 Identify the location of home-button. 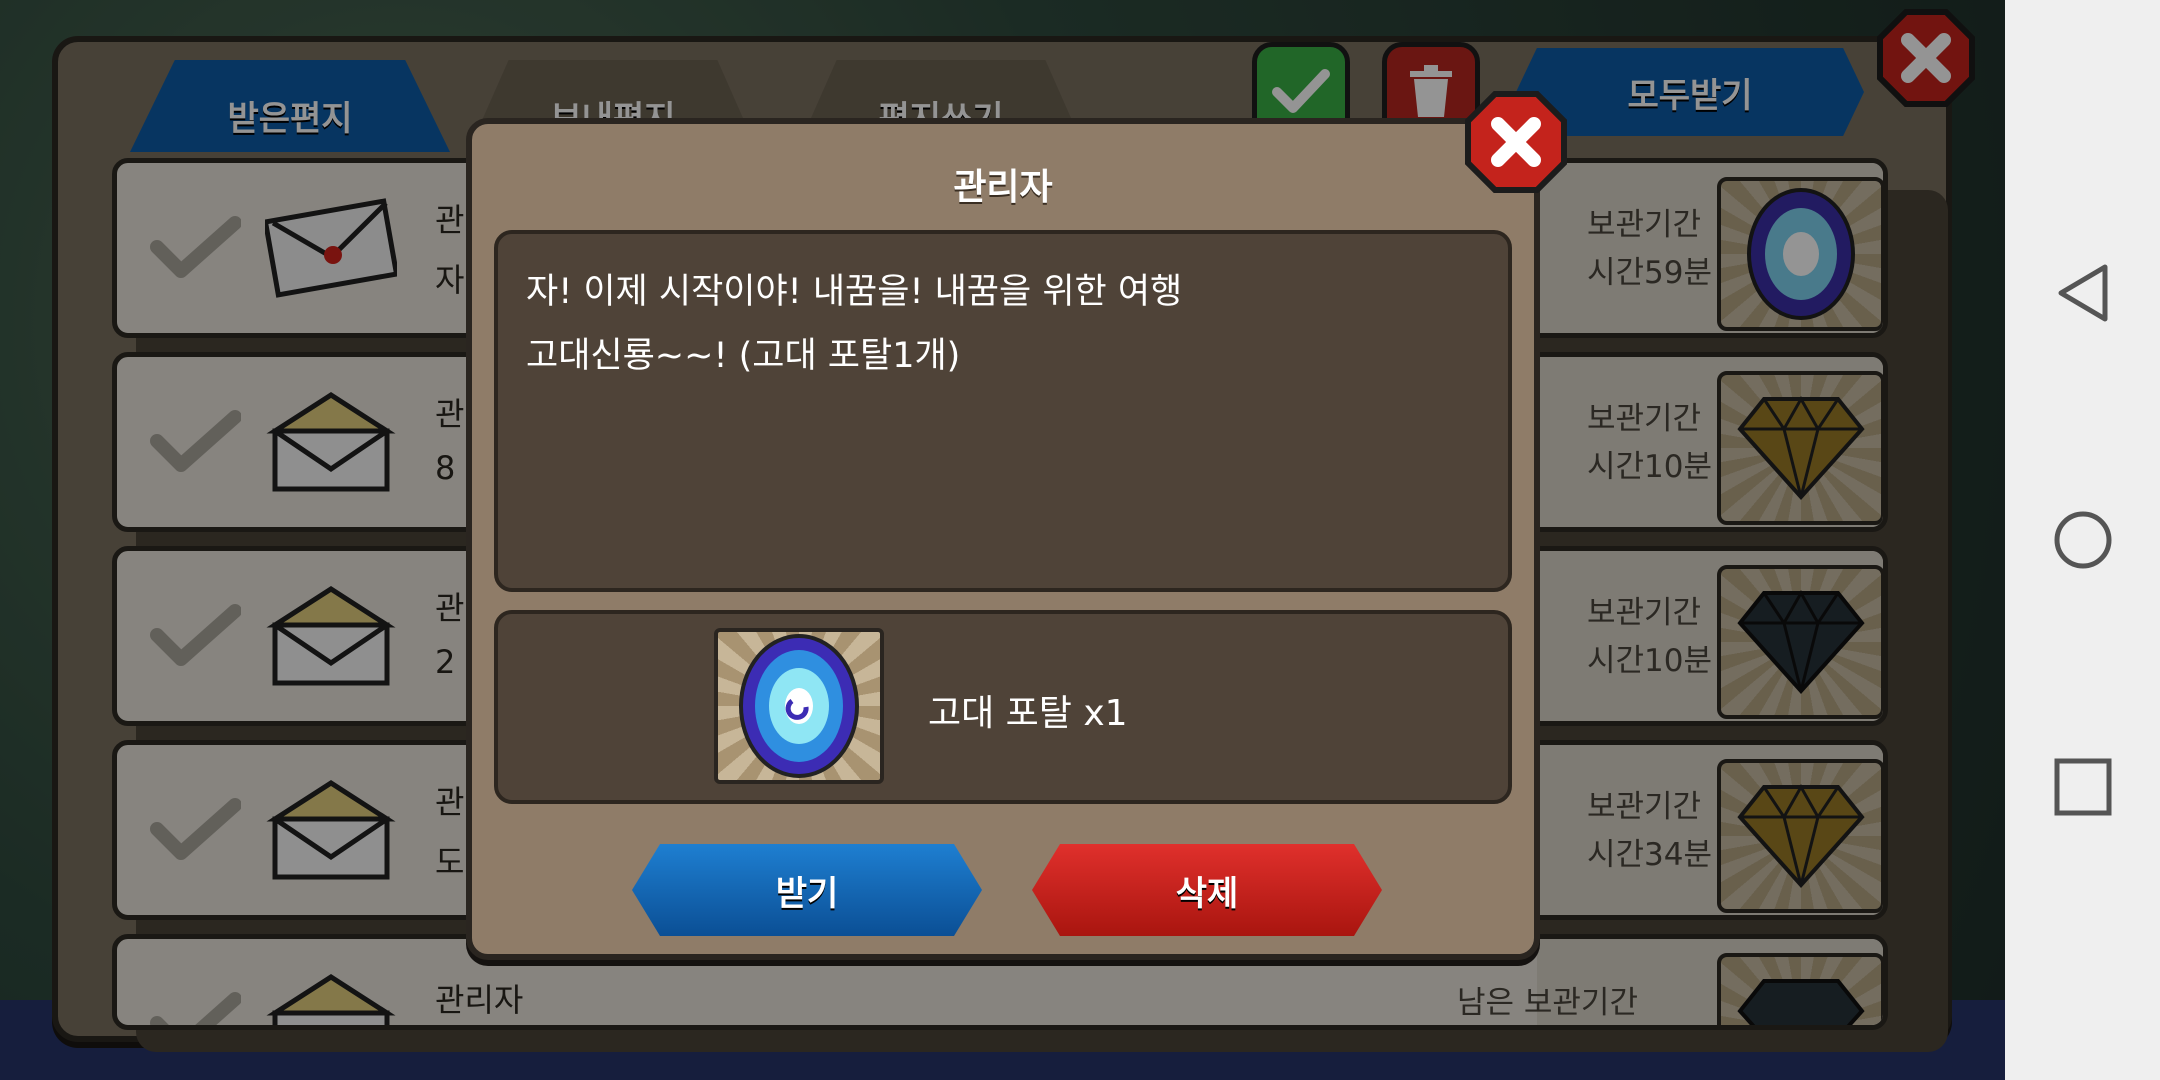
(2083, 540).